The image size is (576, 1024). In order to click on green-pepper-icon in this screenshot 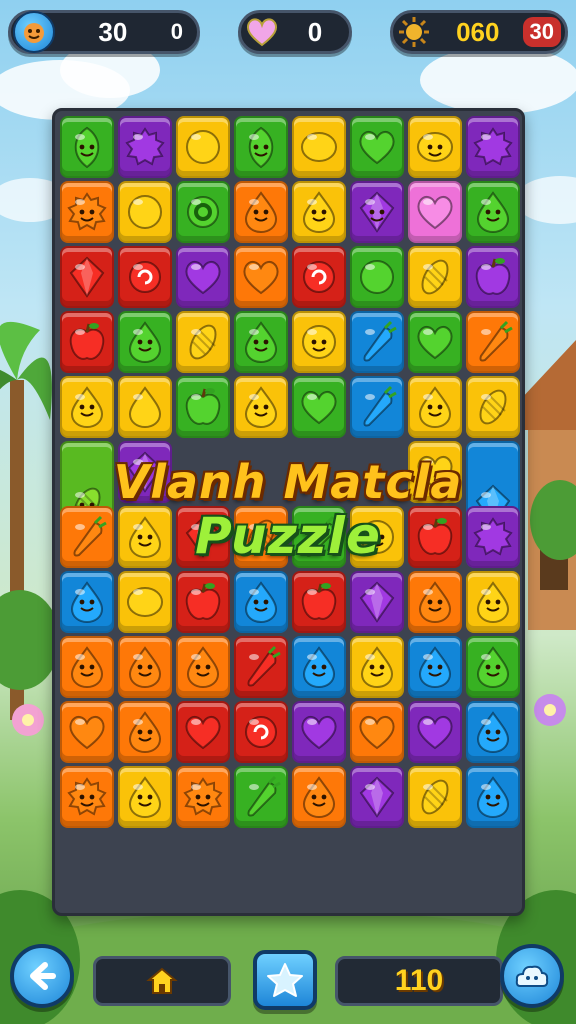, I will do `click(264, 796)`.